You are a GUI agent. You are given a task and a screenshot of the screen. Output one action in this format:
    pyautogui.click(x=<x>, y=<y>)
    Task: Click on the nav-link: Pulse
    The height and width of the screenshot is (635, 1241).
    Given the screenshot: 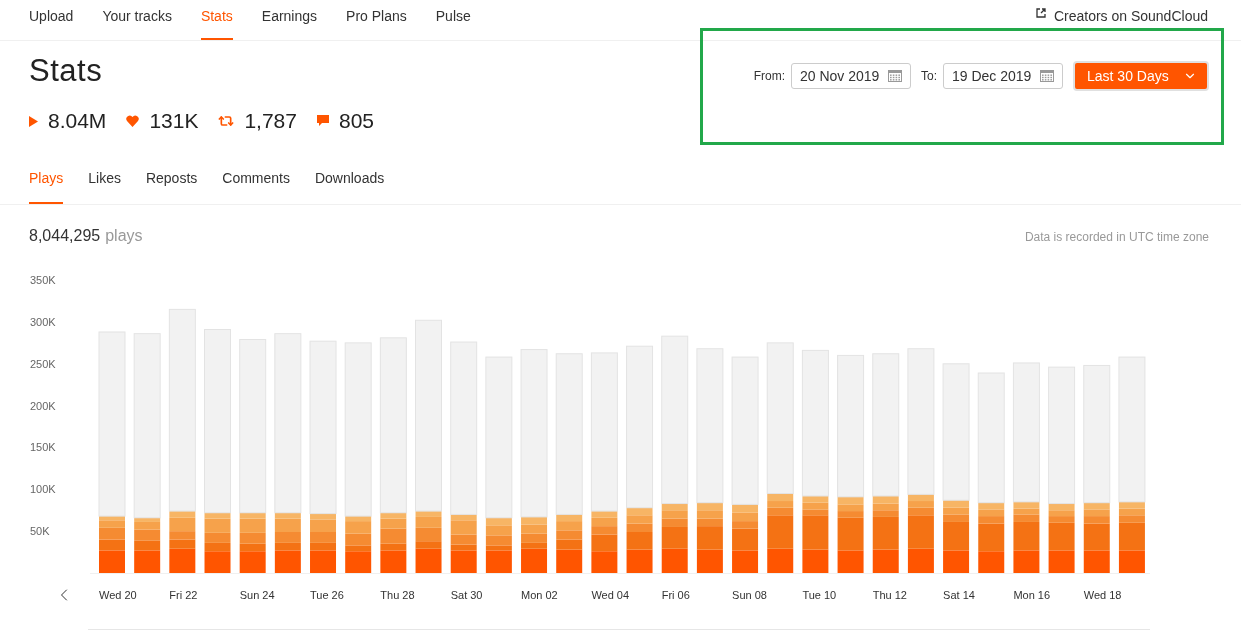 What is the action you would take?
    pyautogui.click(x=453, y=20)
    